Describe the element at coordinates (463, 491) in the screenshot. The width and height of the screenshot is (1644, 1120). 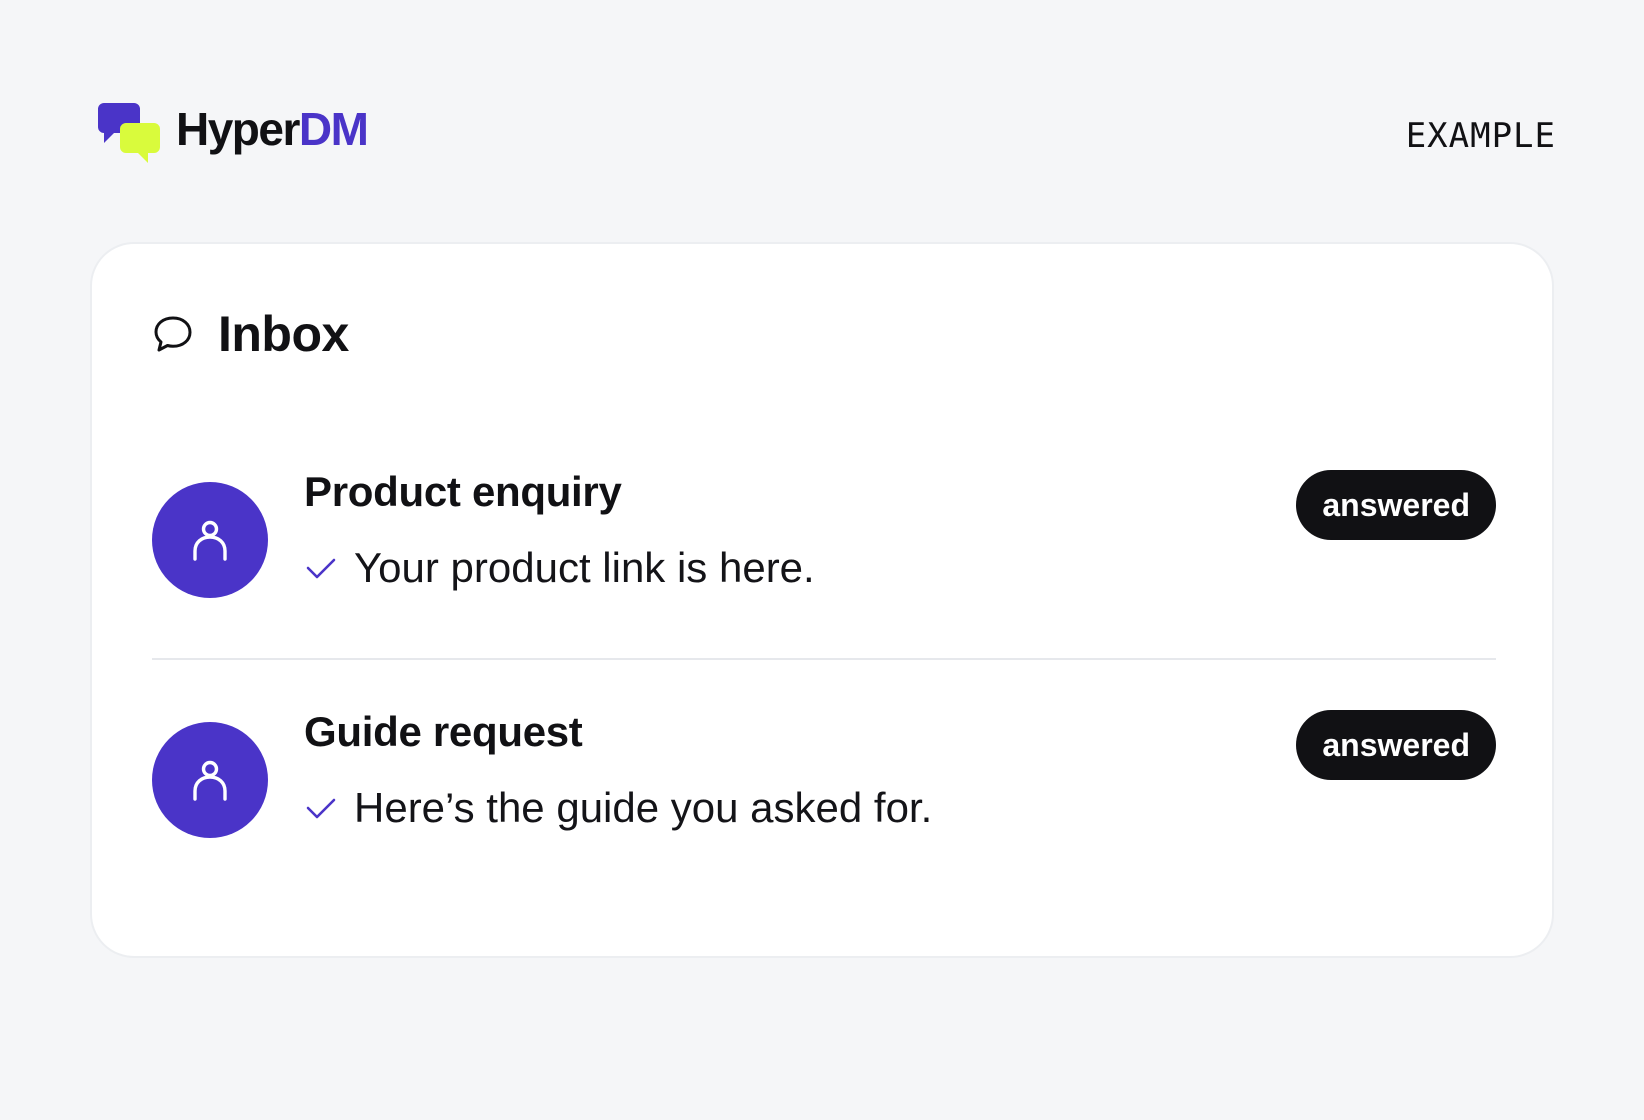
I see `thread-subject: Product enquiry` at that location.